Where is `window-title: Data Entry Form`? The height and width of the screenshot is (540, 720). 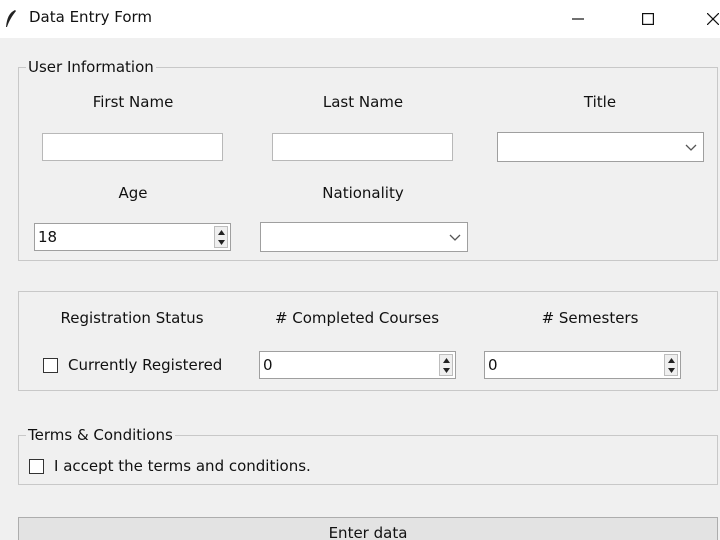
window-title: Data Entry Form is located at coordinates (91, 17).